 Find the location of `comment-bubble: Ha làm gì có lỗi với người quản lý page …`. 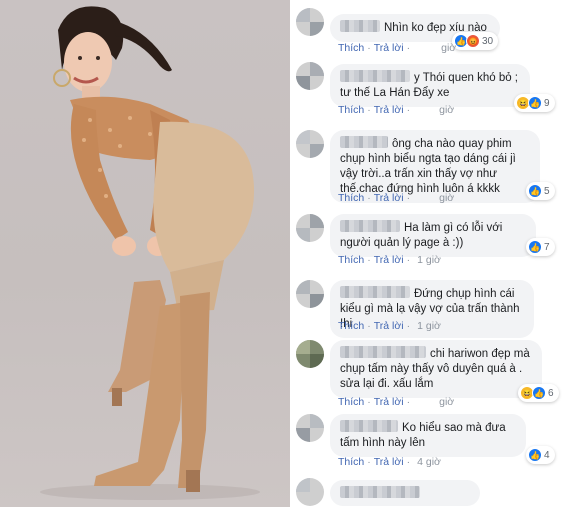

comment-bubble: Ha làm gì có lỗi với người quản lý page … is located at coordinates (433, 235).